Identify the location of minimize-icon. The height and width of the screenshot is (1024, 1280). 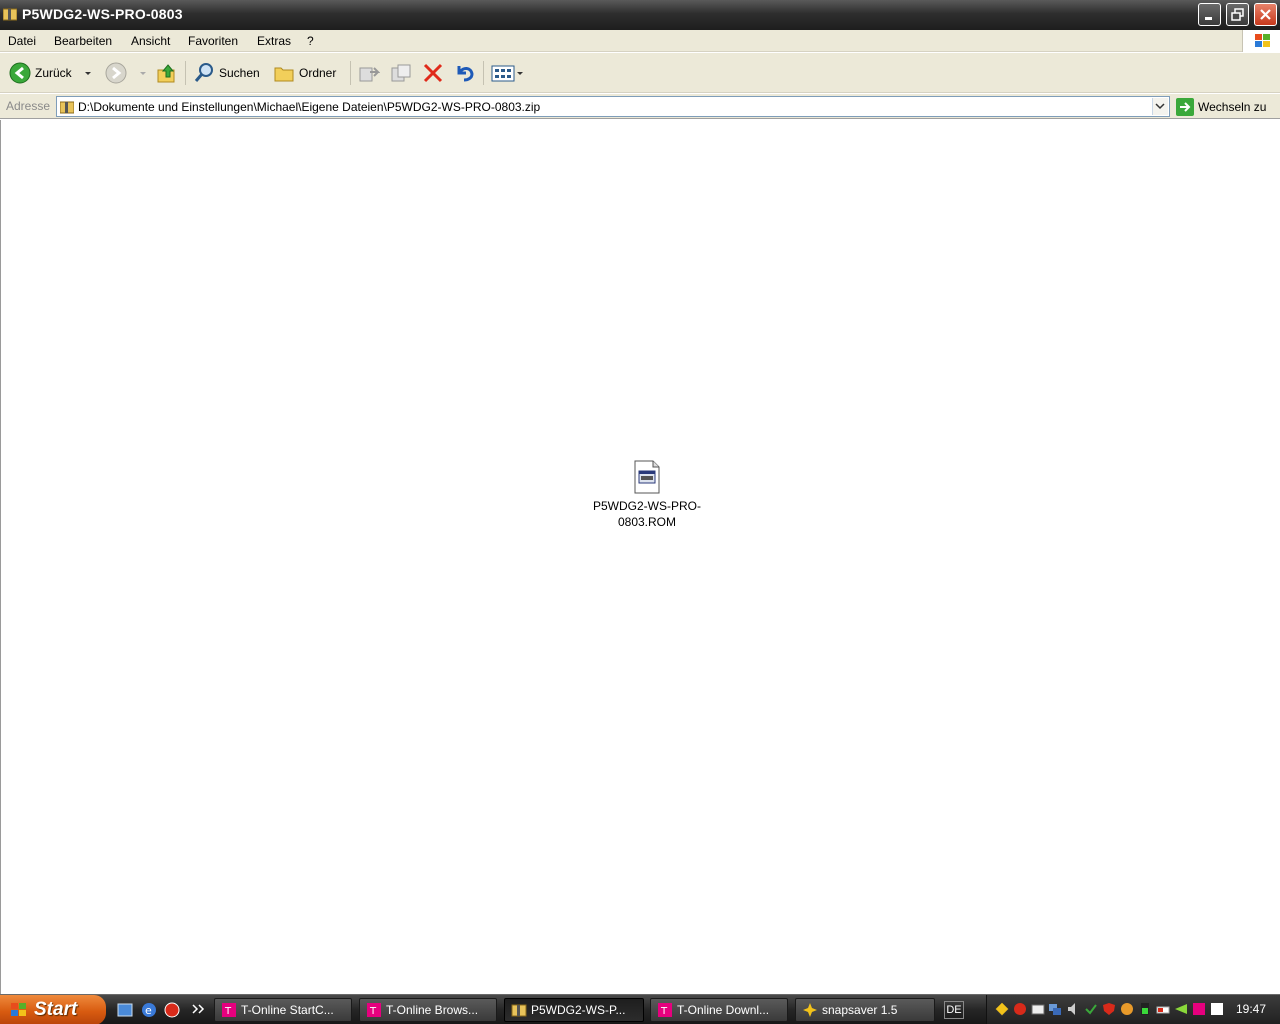
(1208, 18).